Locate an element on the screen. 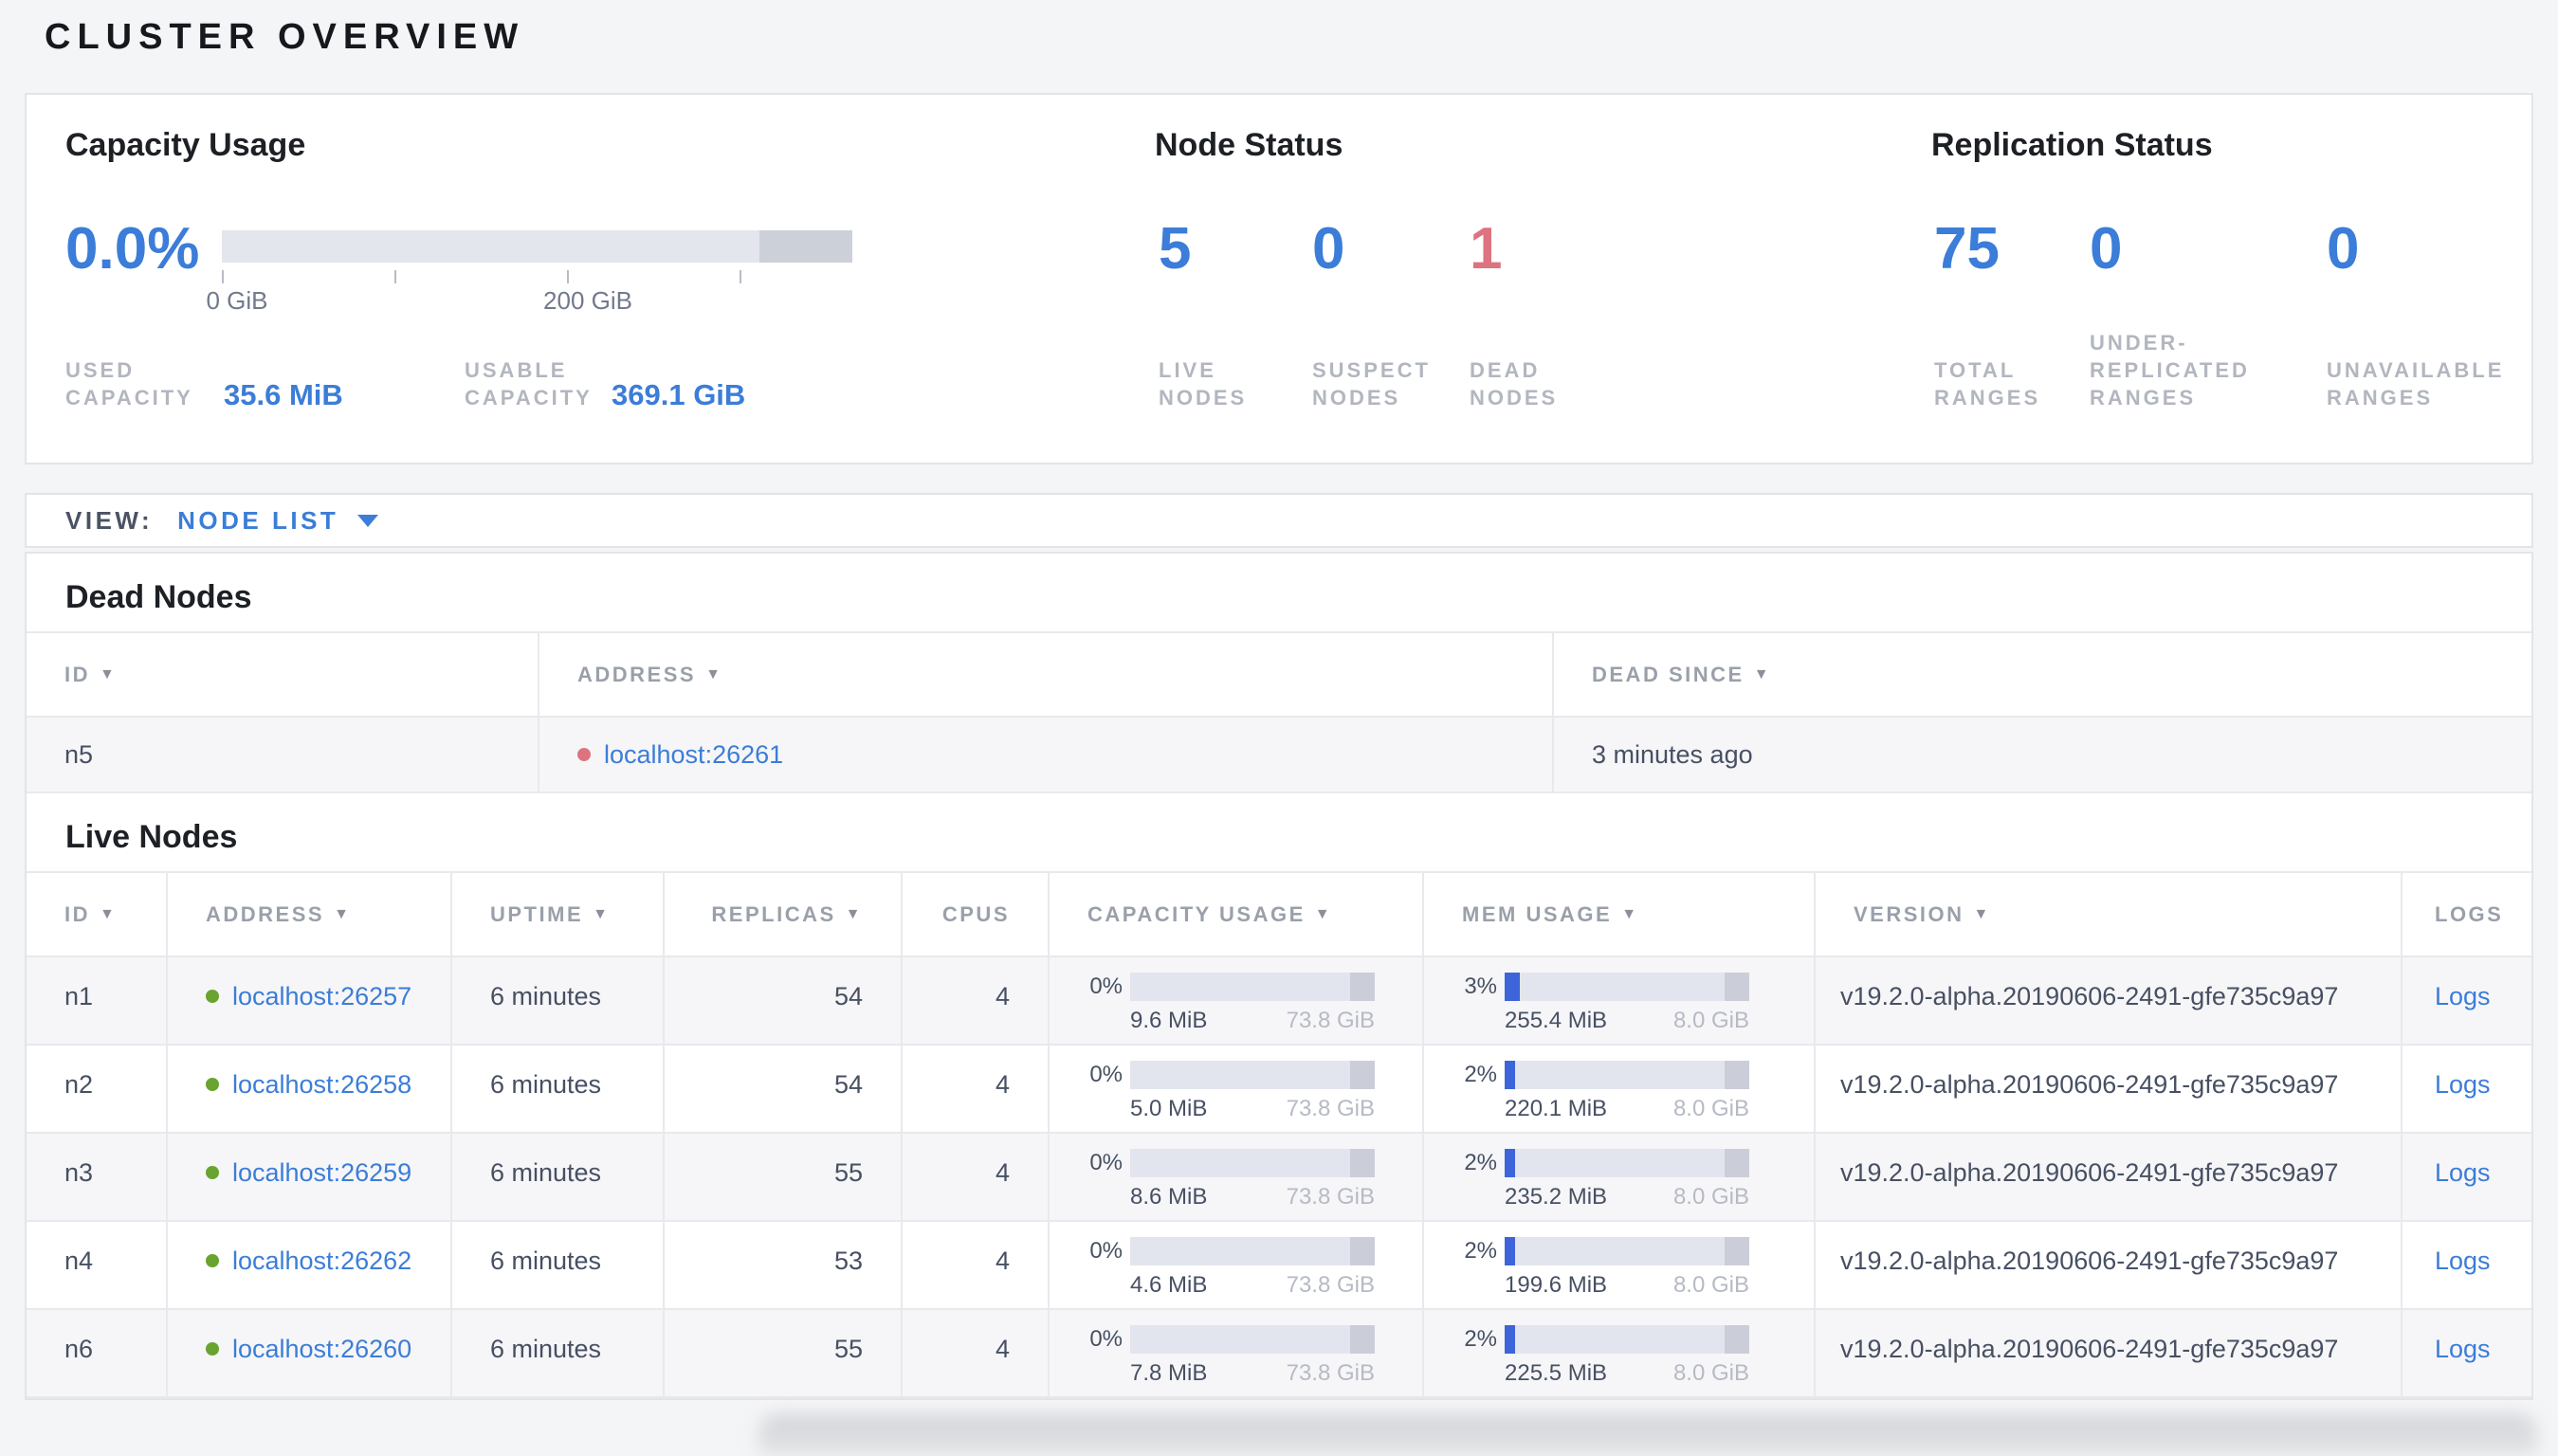 The width and height of the screenshot is (2558, 1456). live-nodes-count: 5 is located at coordinates (1175, 249).